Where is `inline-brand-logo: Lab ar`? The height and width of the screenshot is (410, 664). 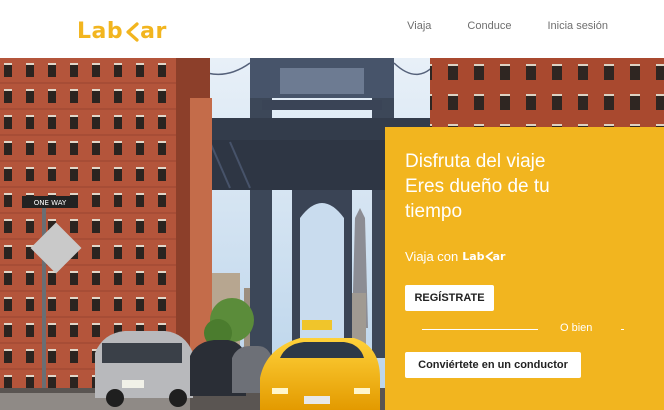
inline-brand-logo: Lab ar is located at coordinates (483, 256).